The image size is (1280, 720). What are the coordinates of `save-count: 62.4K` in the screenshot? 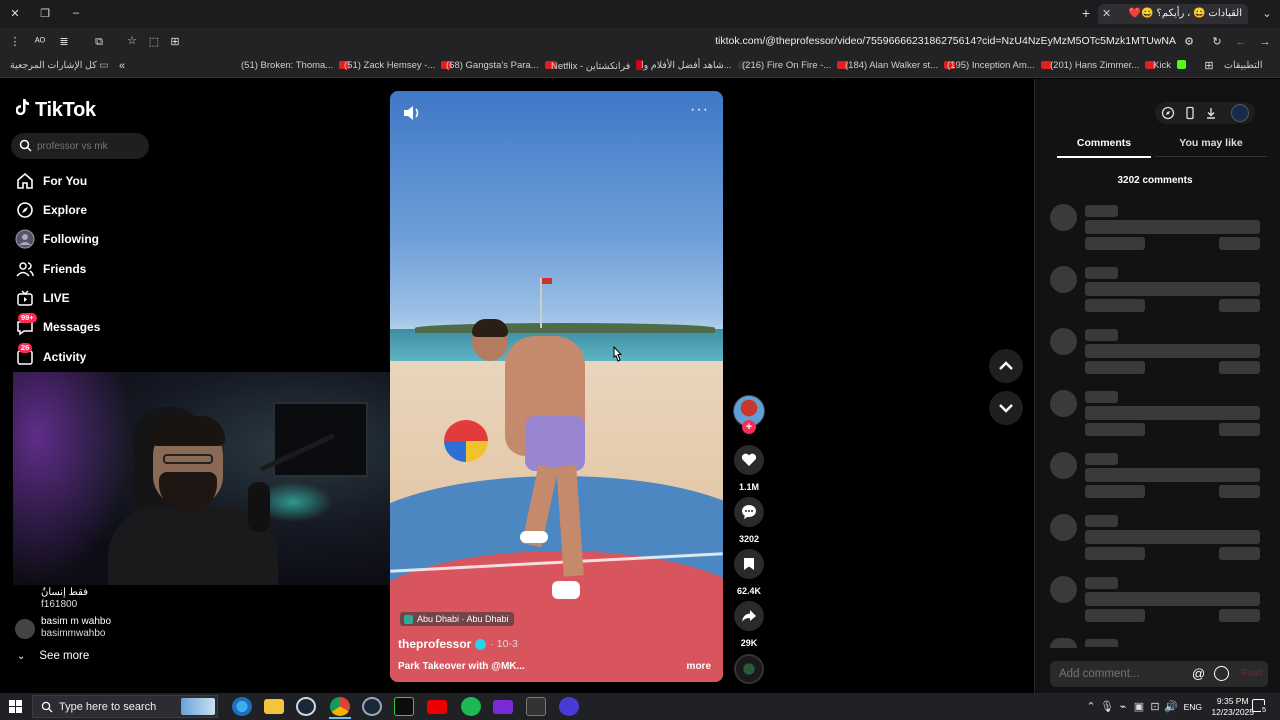 It's located at (749, 591).